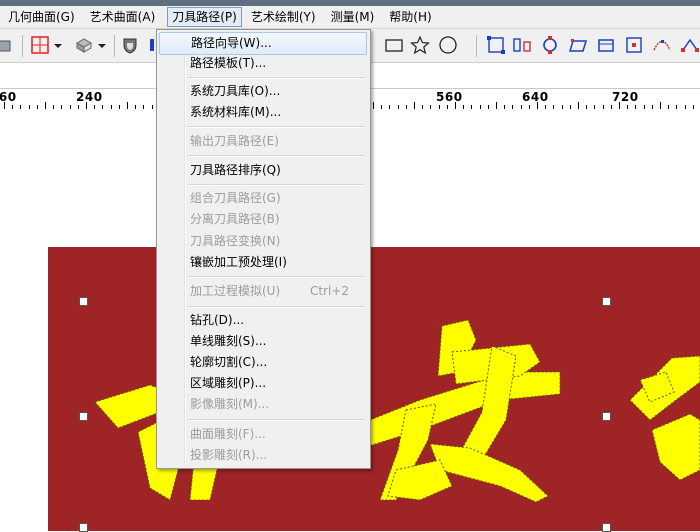  What do you see at coordinates (151, 45) in the screenshot?
I see `line-icon` at bounding box center [151, 45].